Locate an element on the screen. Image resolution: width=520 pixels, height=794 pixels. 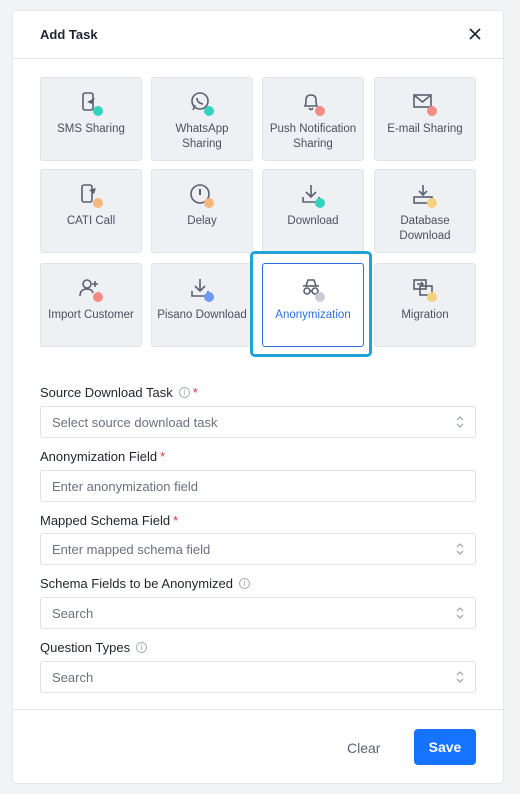
database-download-icon is located at coordinates (425, 196).